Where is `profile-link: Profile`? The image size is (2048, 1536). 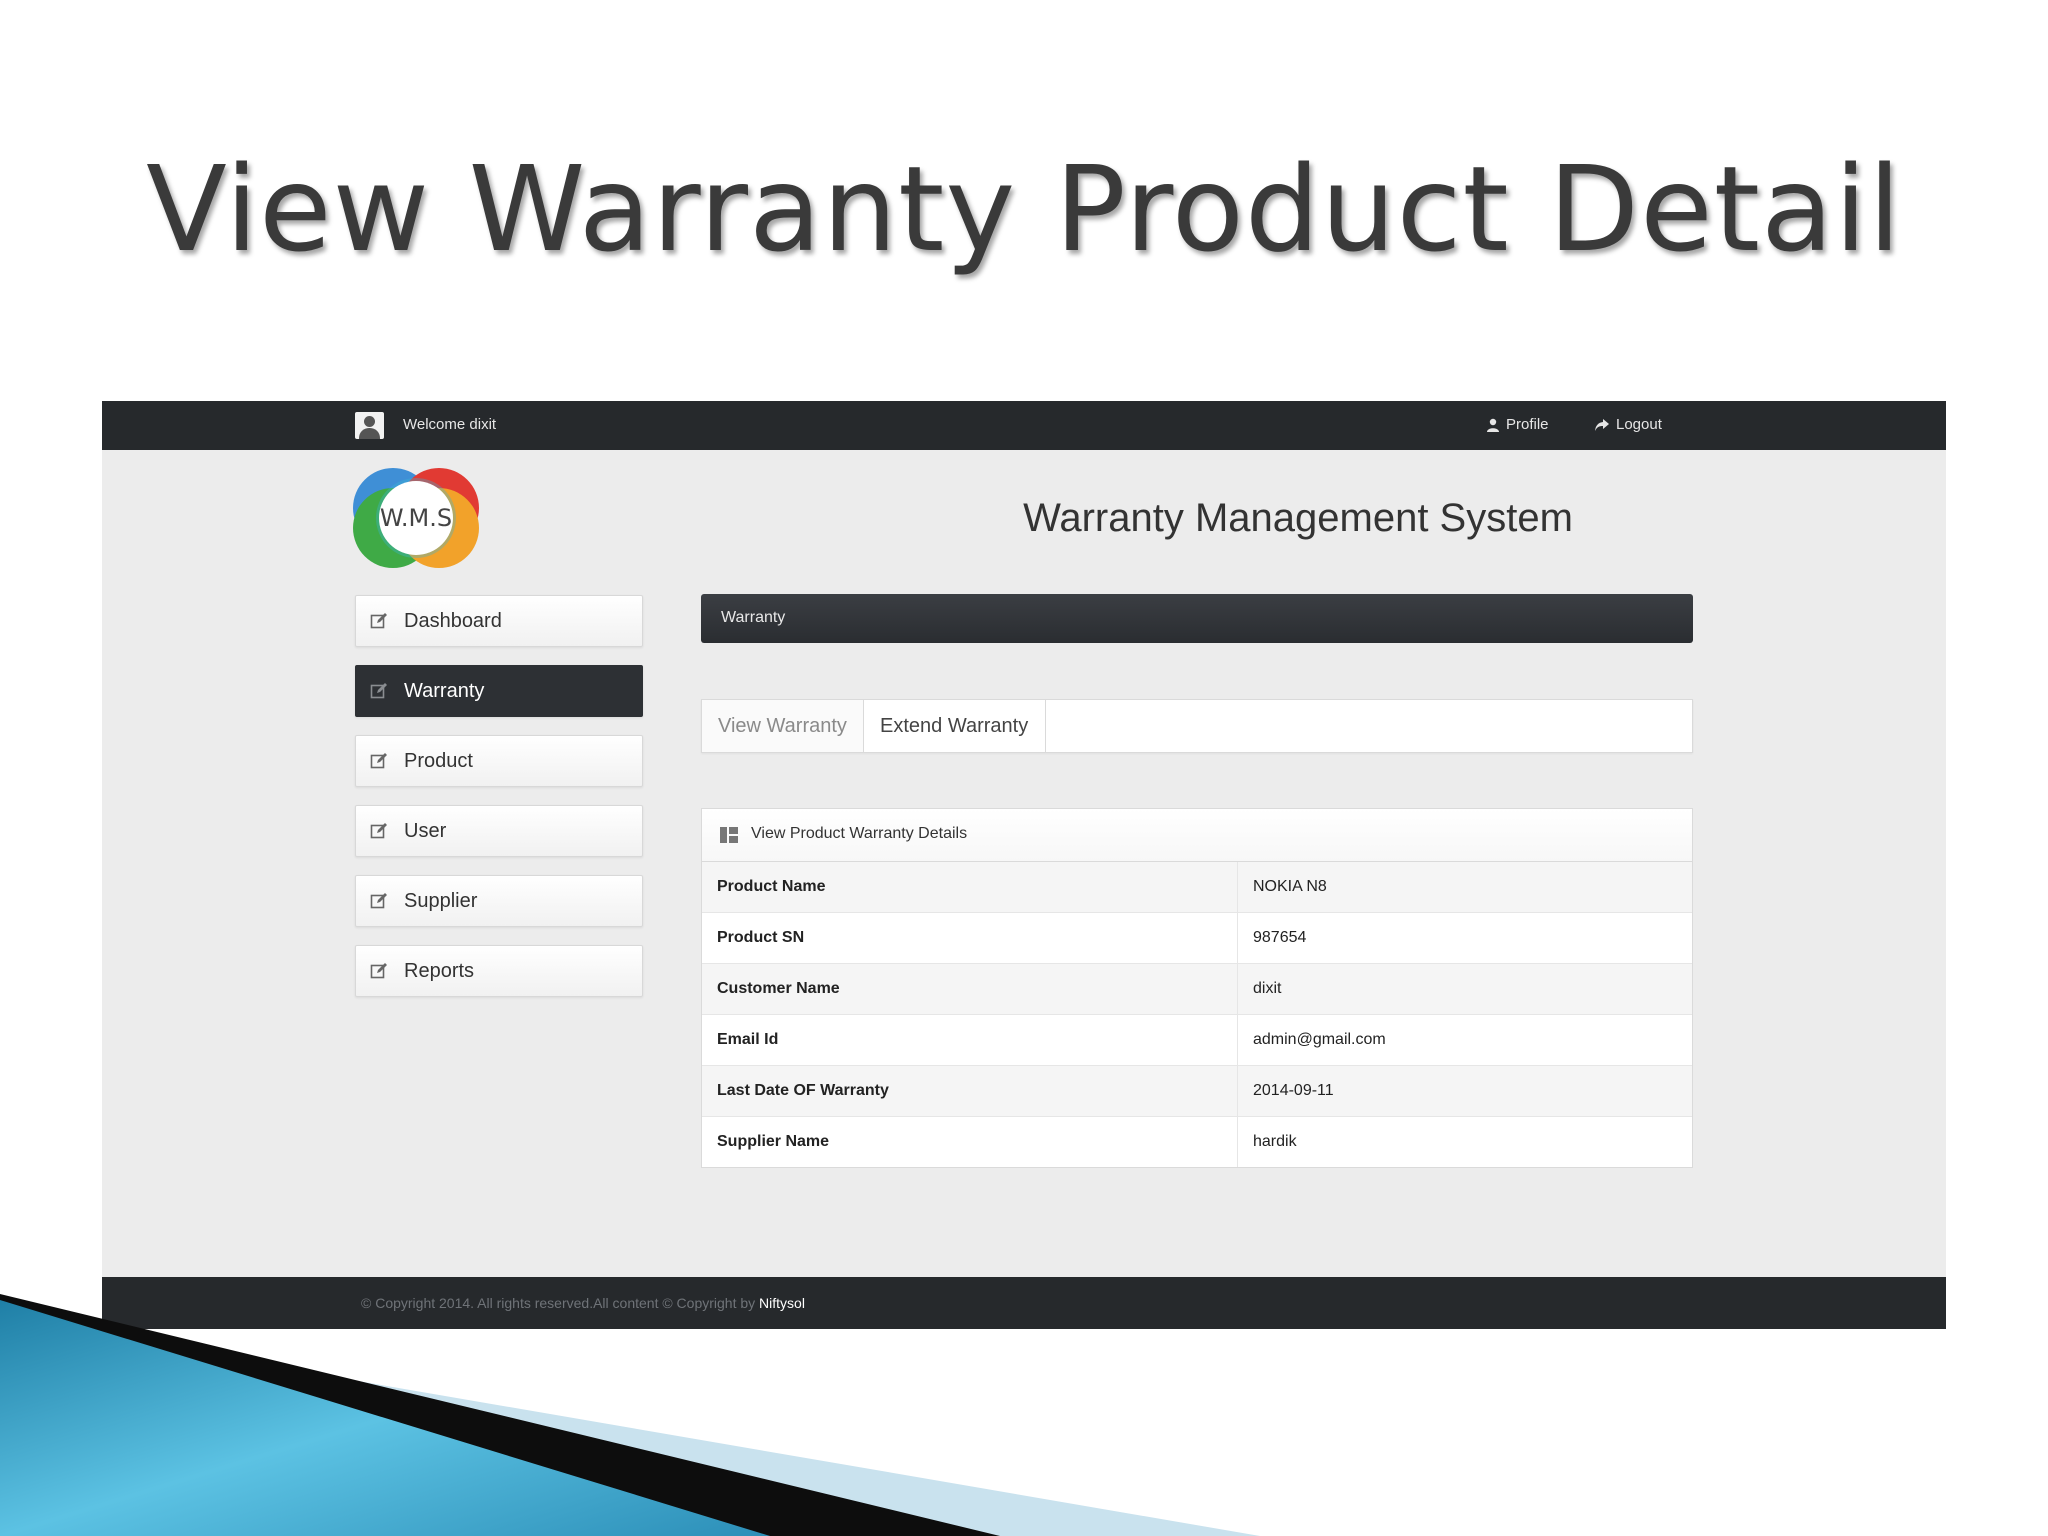
profile-link: Profile is located at coordinates (1517, 424).